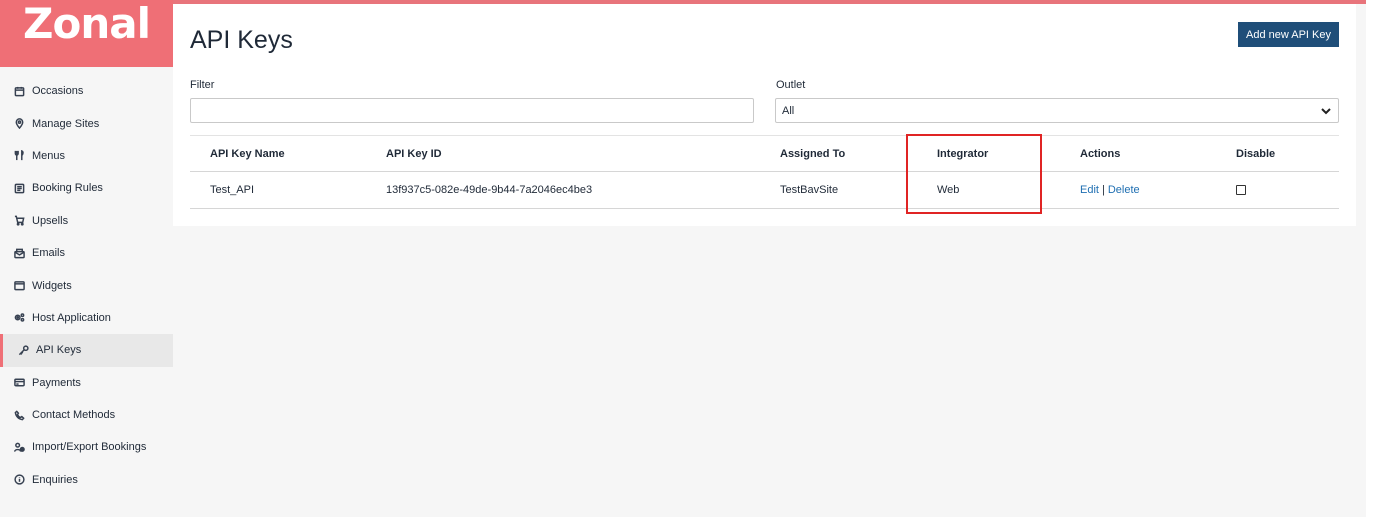  I want to click on zonal-logo: Zonal, so click(86, 33).